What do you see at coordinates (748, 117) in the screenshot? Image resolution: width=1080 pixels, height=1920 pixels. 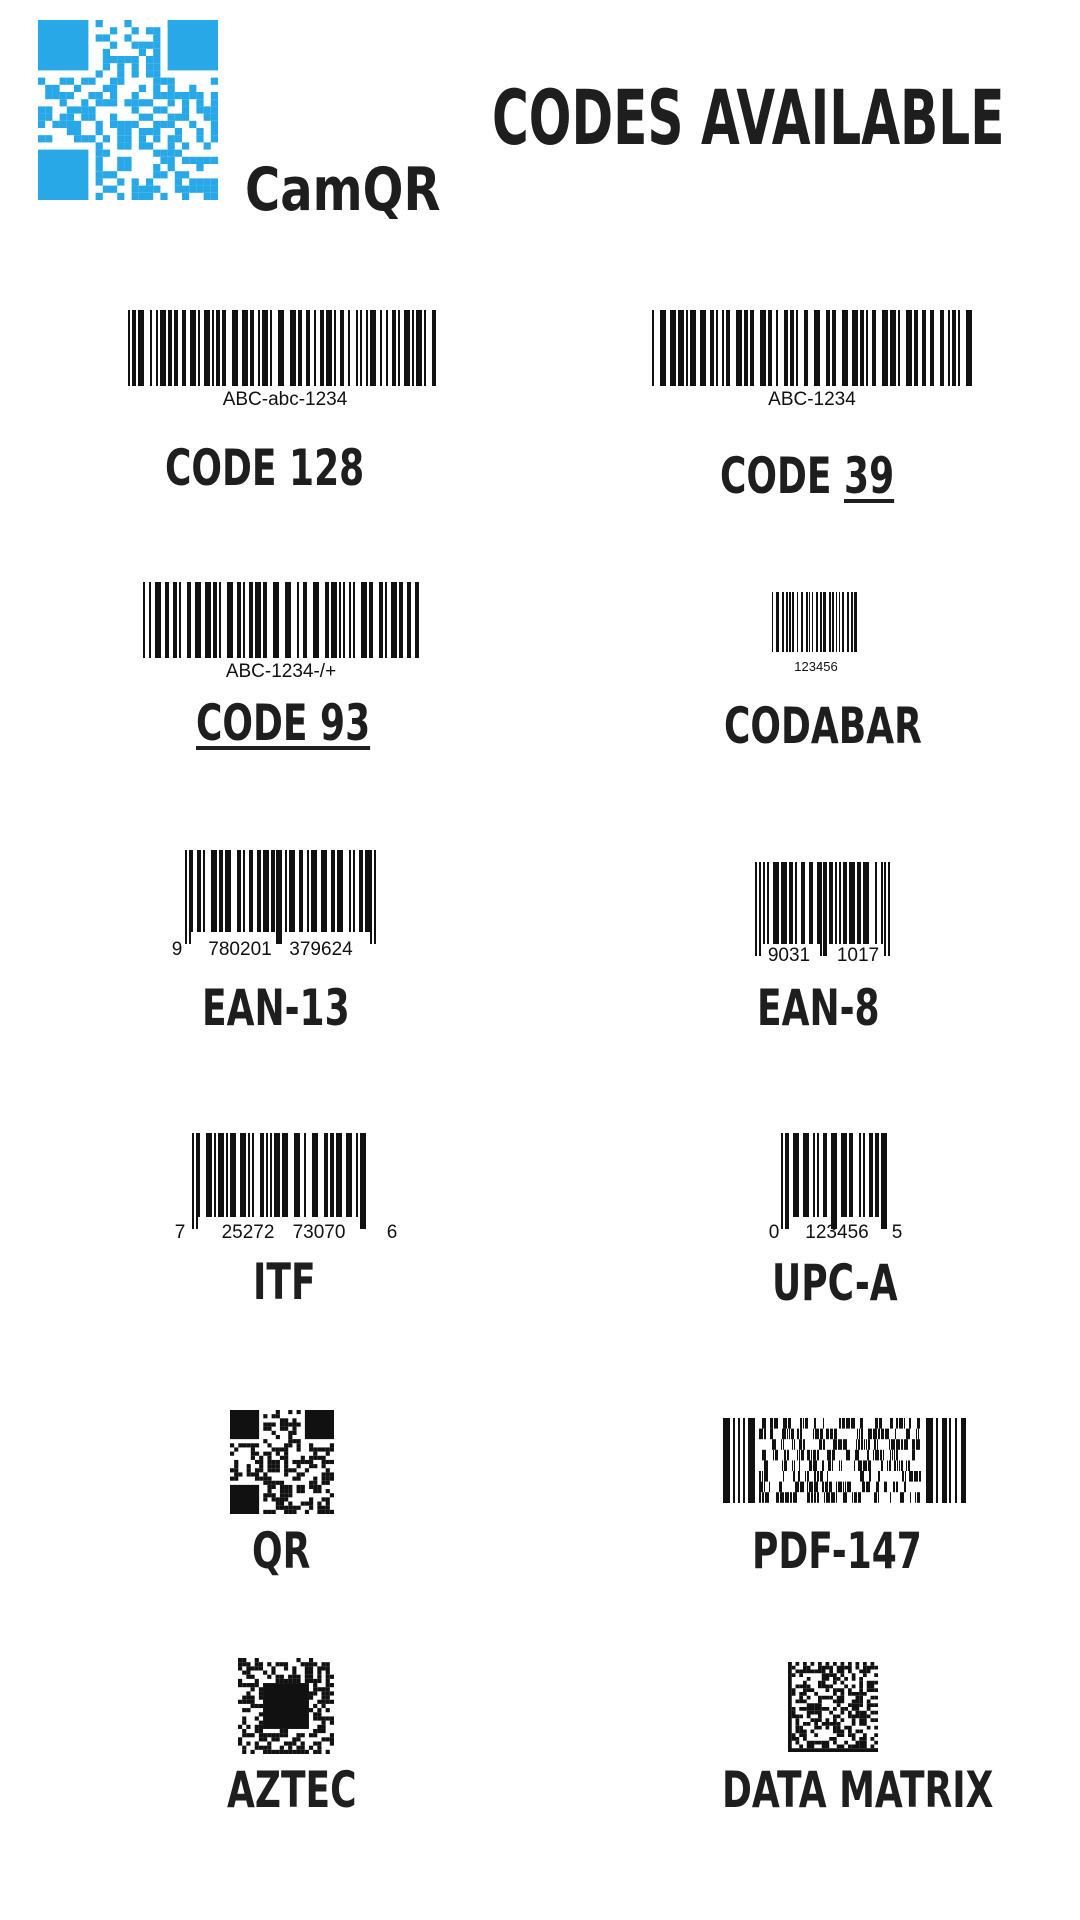 I see `page-title: CODES AVAILABLE` at bounding box center [748, 117].